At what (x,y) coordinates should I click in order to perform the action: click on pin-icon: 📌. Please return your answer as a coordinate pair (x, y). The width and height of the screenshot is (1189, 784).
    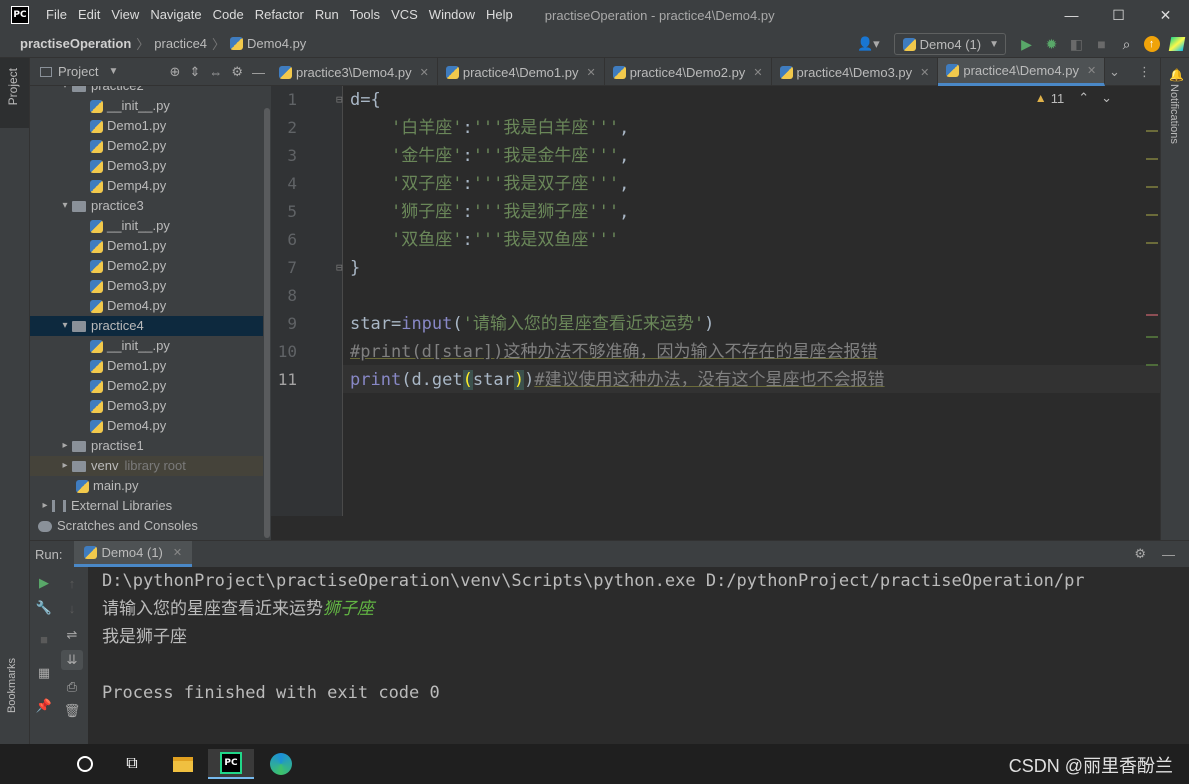
    Looking at the image, I should click on (44, 706).